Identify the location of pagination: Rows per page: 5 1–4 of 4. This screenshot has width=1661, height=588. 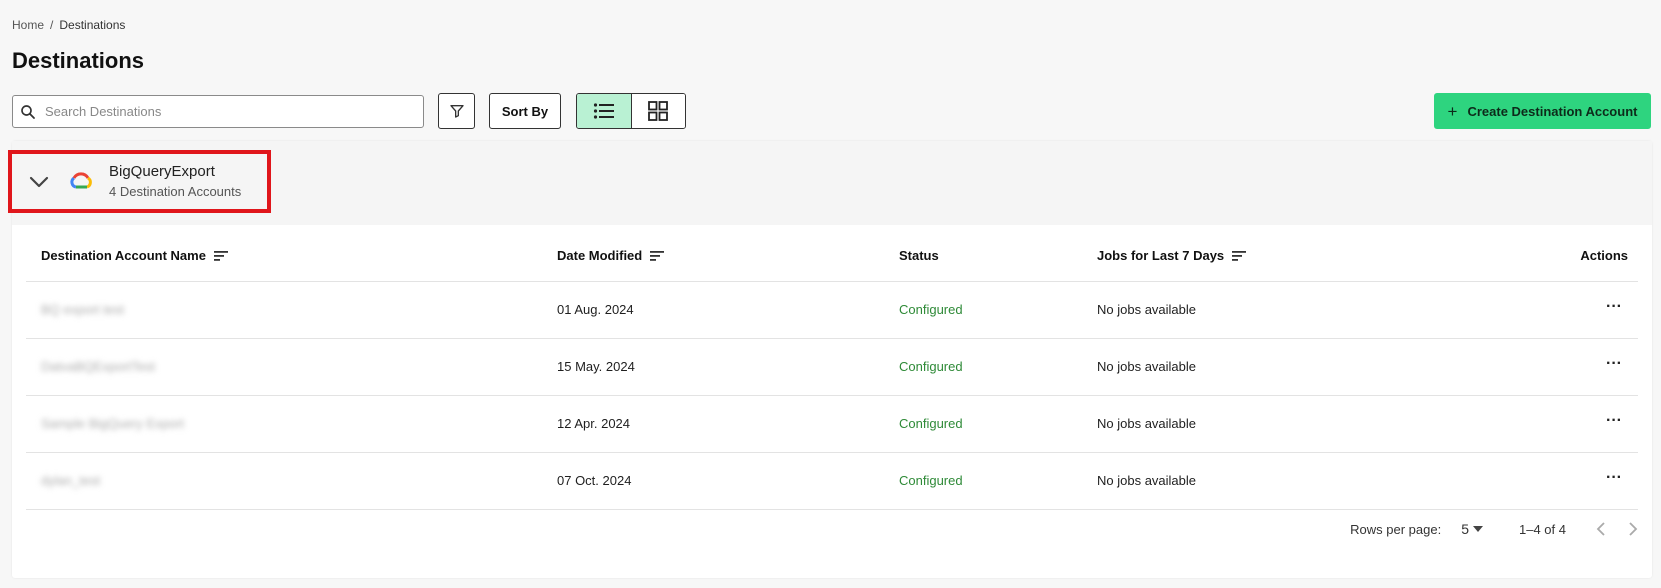
(1494, 529).